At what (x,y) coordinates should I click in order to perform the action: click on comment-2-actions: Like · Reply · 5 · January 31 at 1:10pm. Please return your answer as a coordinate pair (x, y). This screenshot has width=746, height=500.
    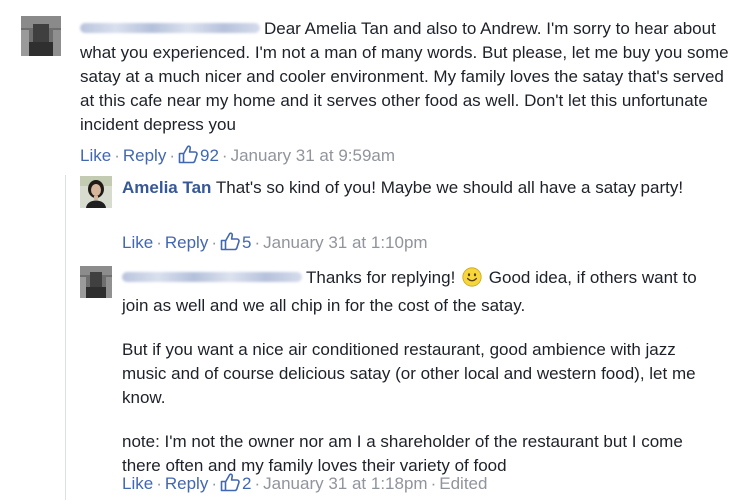
    Looking at the image, I should click on (275, 244).